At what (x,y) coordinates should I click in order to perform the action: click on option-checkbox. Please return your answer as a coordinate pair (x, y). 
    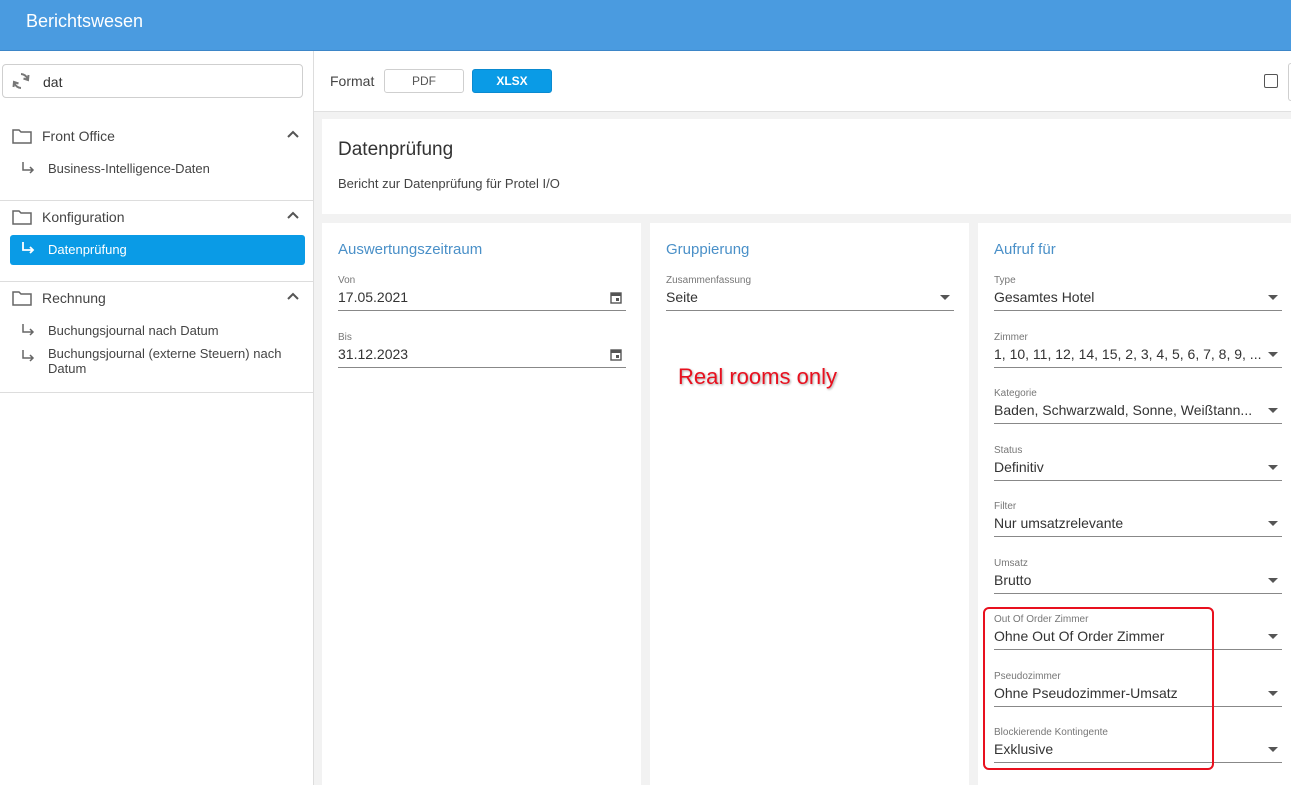
    Looking at the image, I should click on (1271, 81).